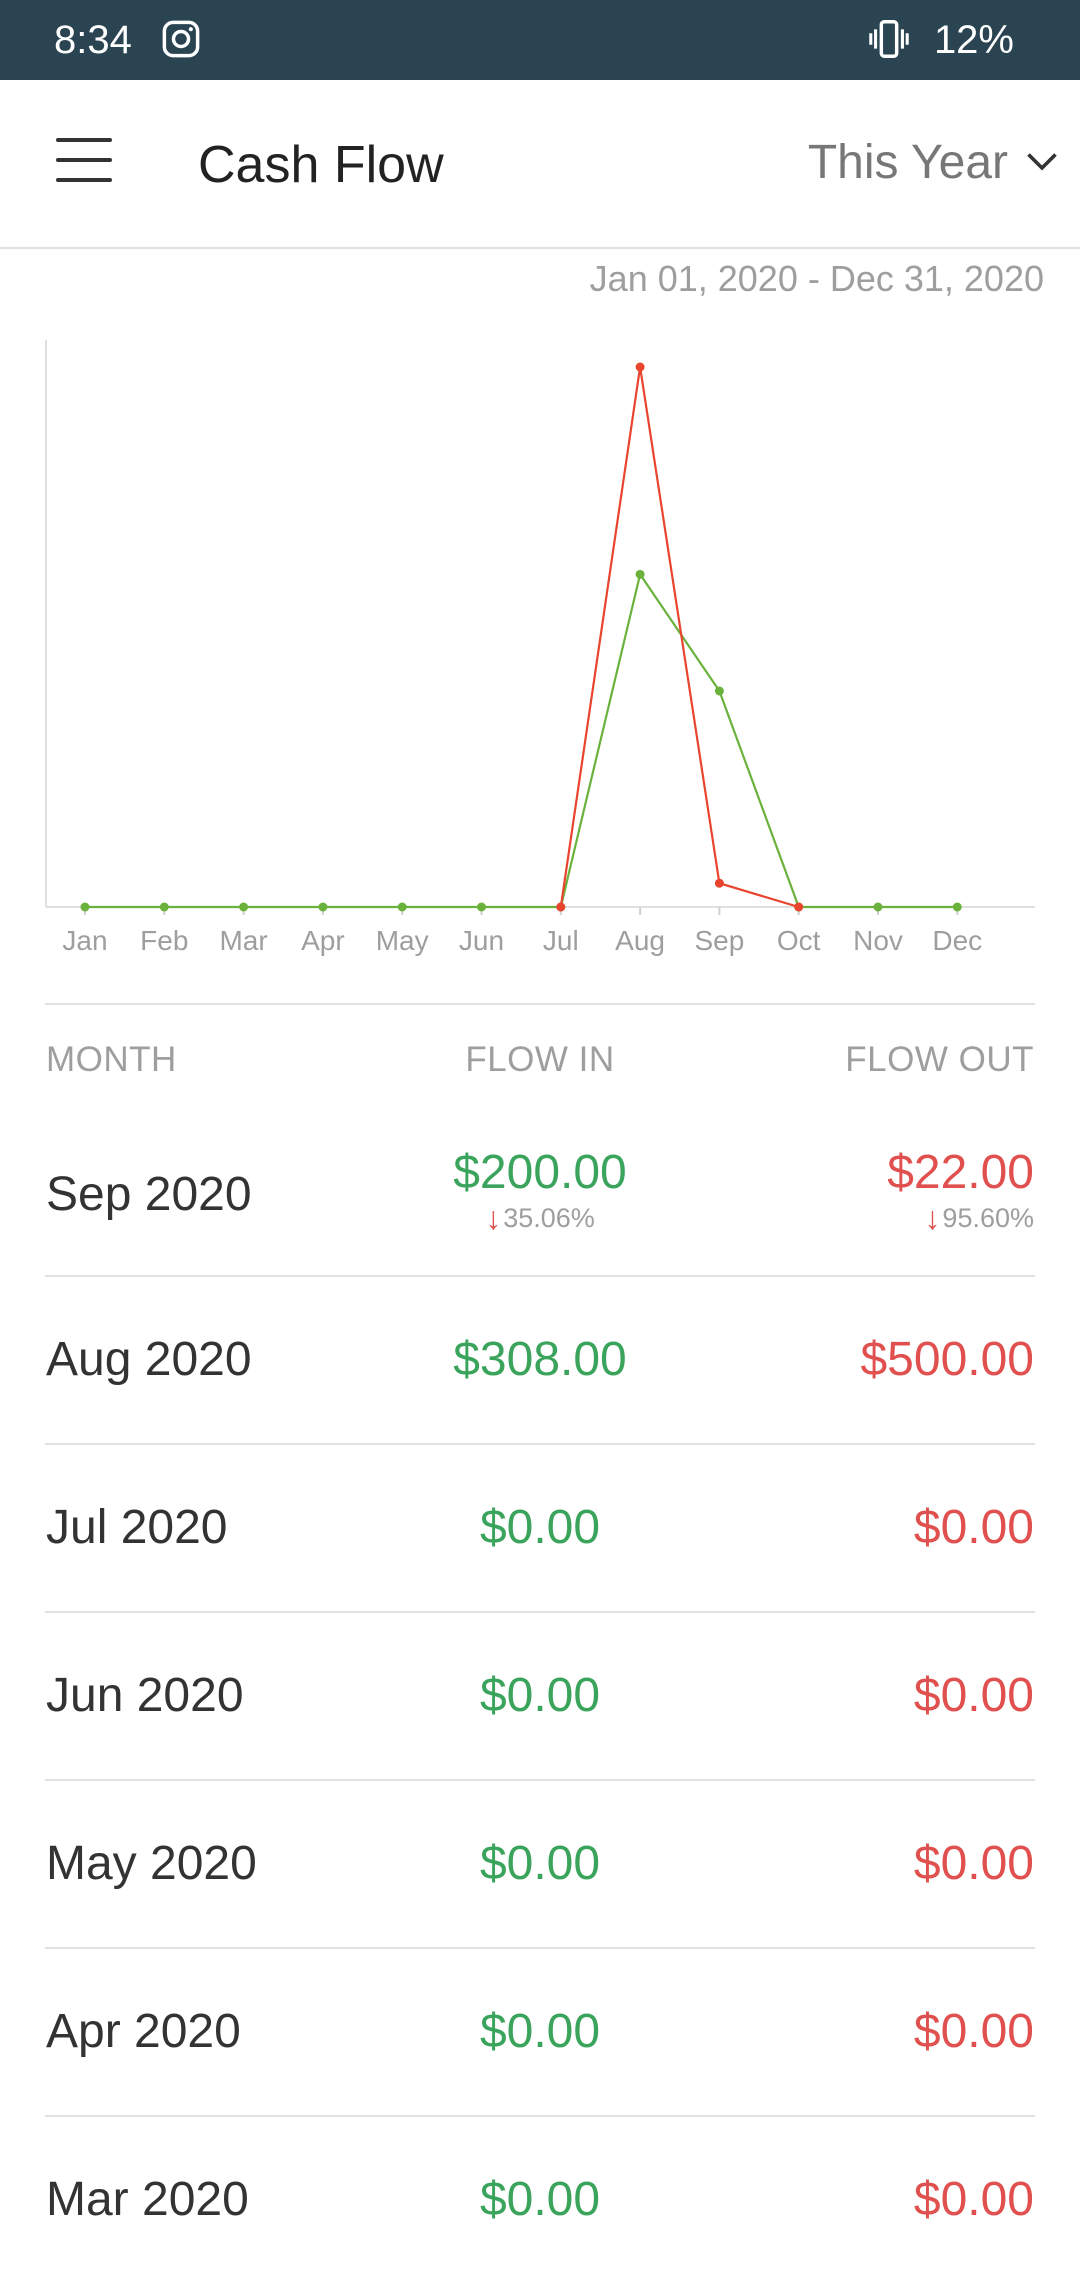 The width and height of the screenshot is (1080, 2280). I want to click on flow-in-change: ↓ 35.06%, so click(540, 1218).